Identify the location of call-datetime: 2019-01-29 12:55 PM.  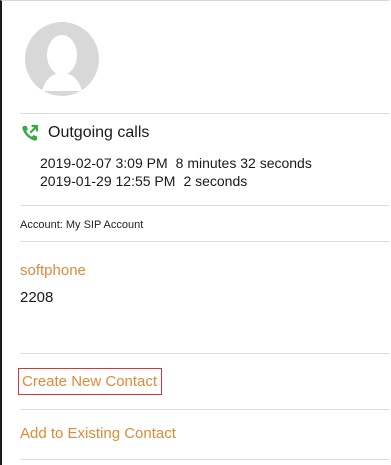
(108, 181).